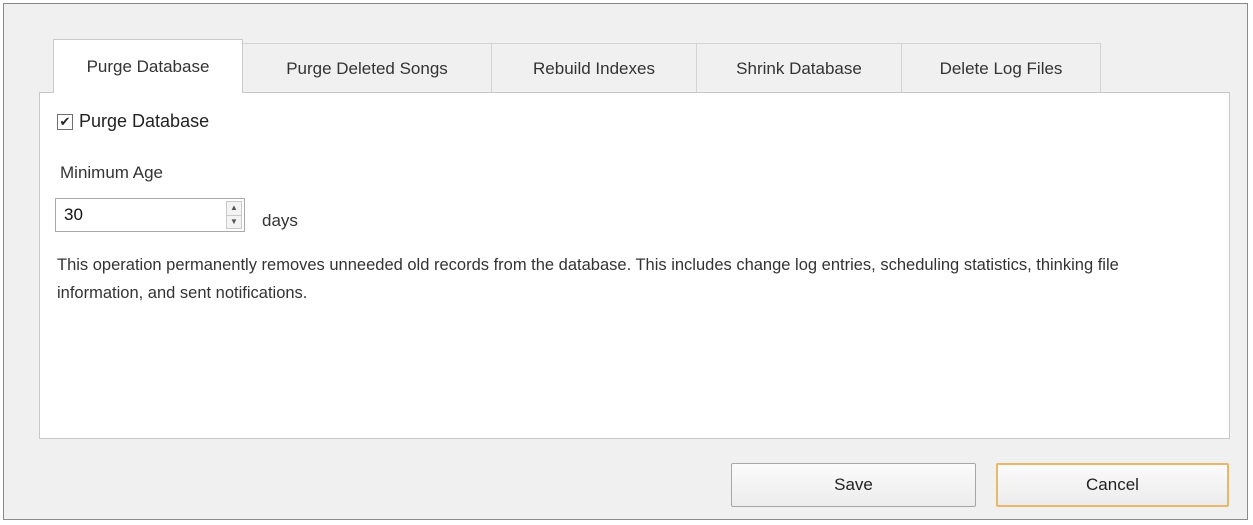 This screenshot has width=1253, height=525. I want to click on tab-rebuild-indexes: Rebuild Indexes, so click(594, 68).